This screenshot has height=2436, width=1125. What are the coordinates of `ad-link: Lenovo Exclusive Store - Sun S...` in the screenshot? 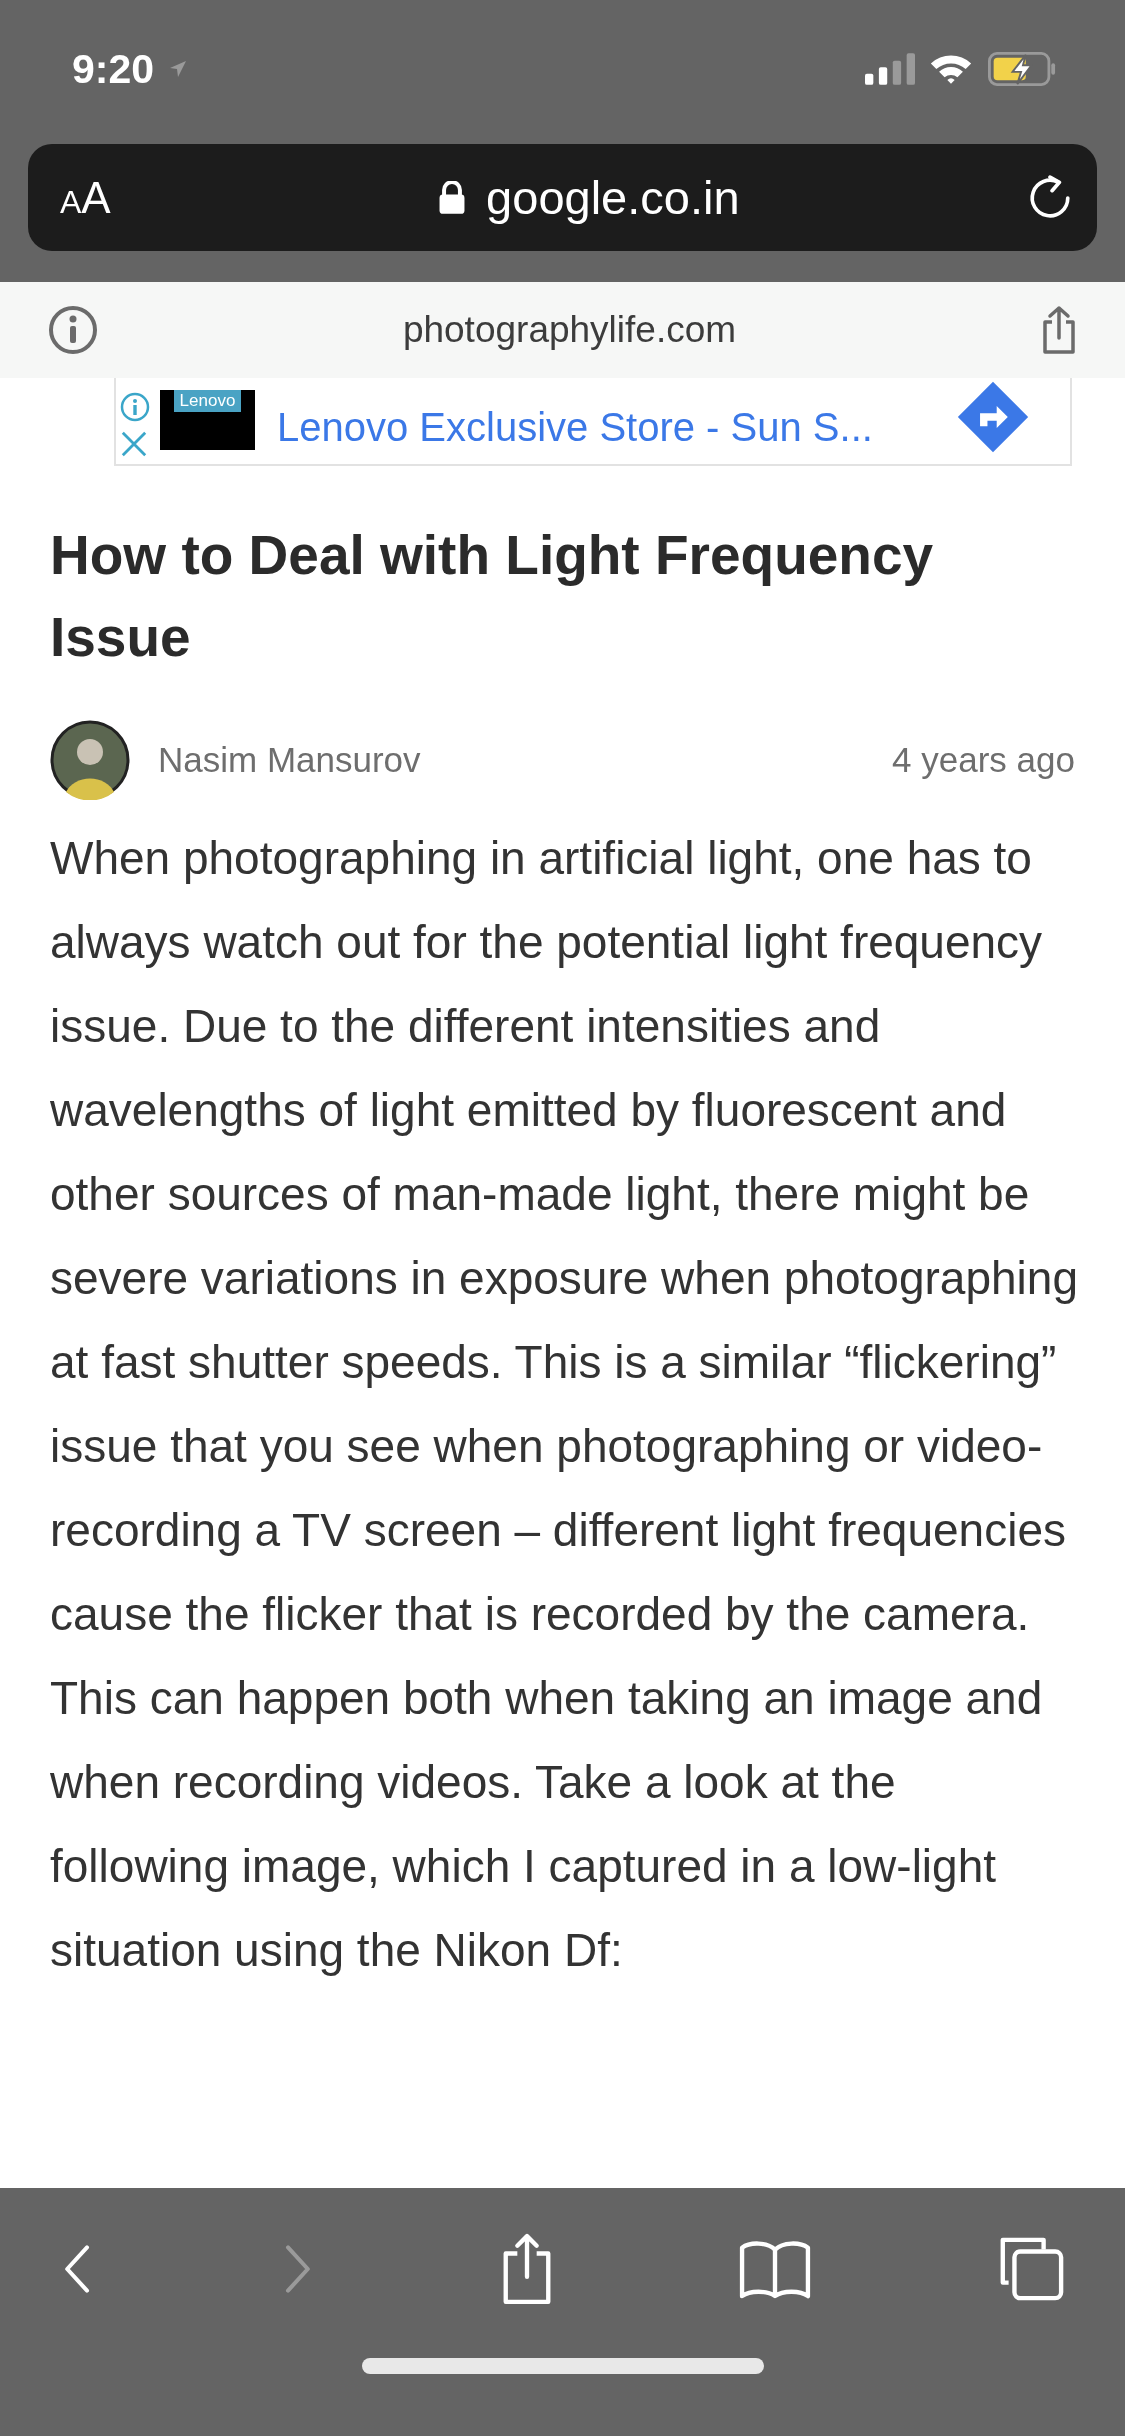 It's located at (616, 433).